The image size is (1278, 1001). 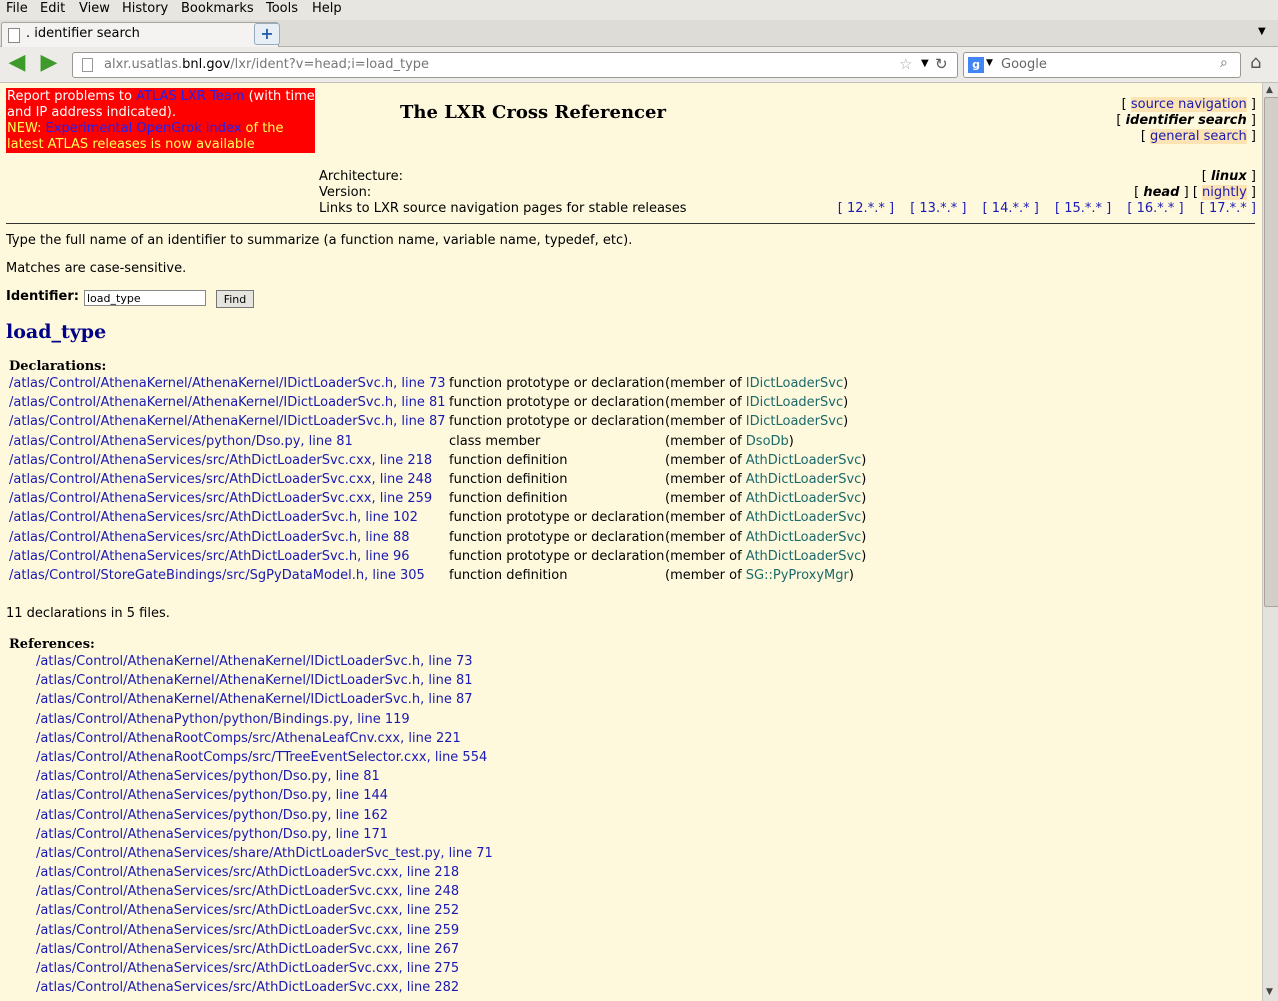 What do you see at coordinates (94, 8) in the screenshot?
I see `menu-view: View` at bounding box center [94, 8].